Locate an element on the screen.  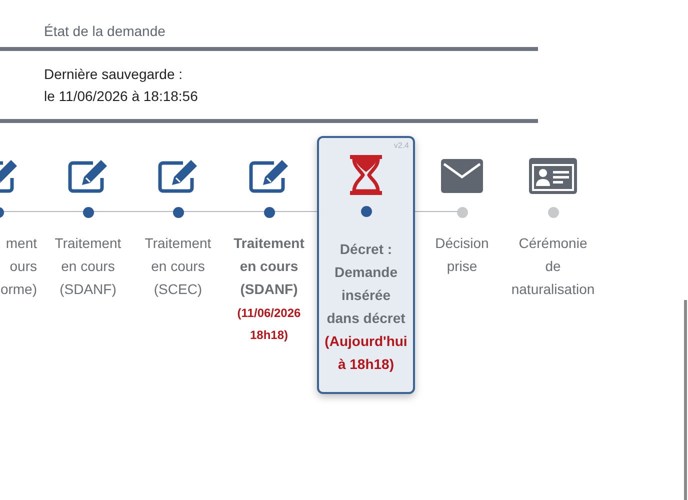
scrollbar is located at coordinates (685, 400).